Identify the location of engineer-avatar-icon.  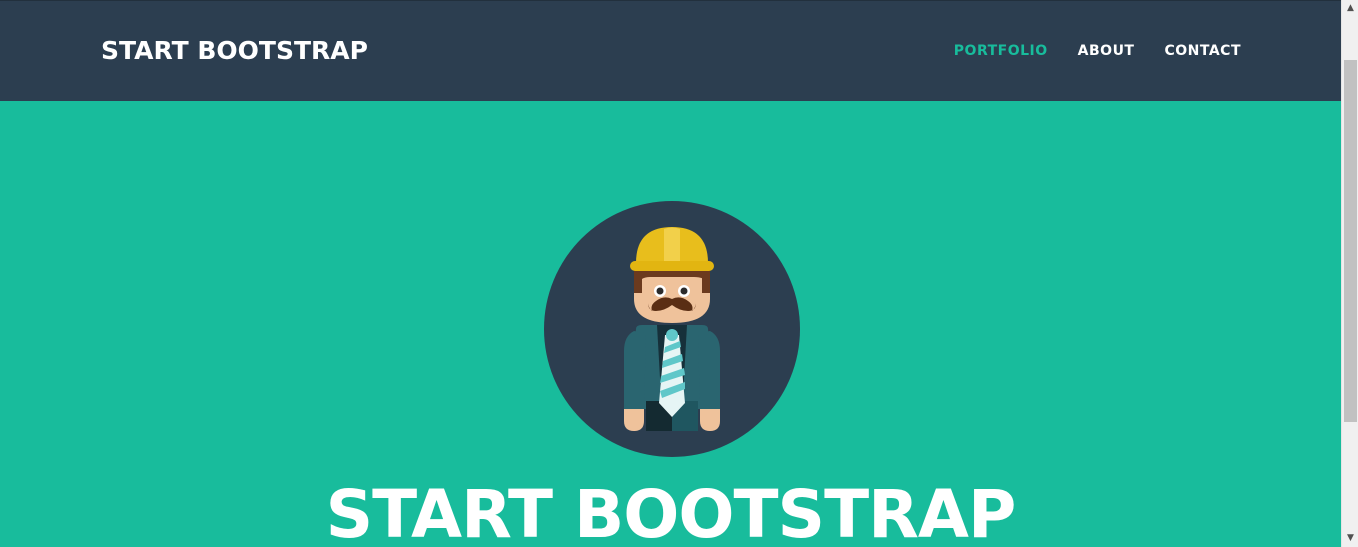
(672, 329).